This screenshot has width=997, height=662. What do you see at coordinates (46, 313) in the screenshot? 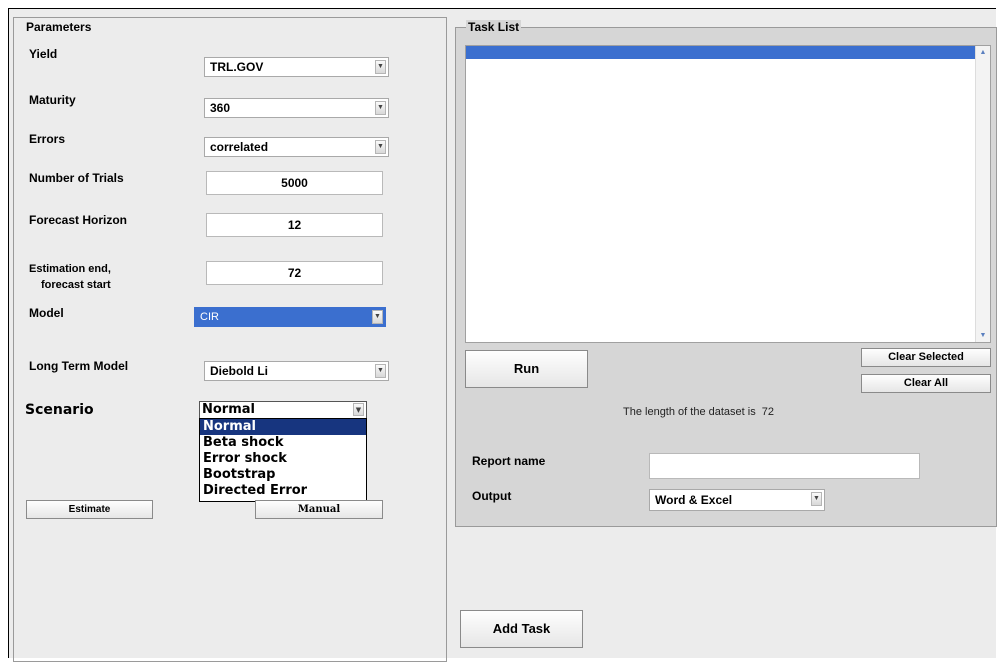
I see `model-label: Model` at bounding box center [46, 313].